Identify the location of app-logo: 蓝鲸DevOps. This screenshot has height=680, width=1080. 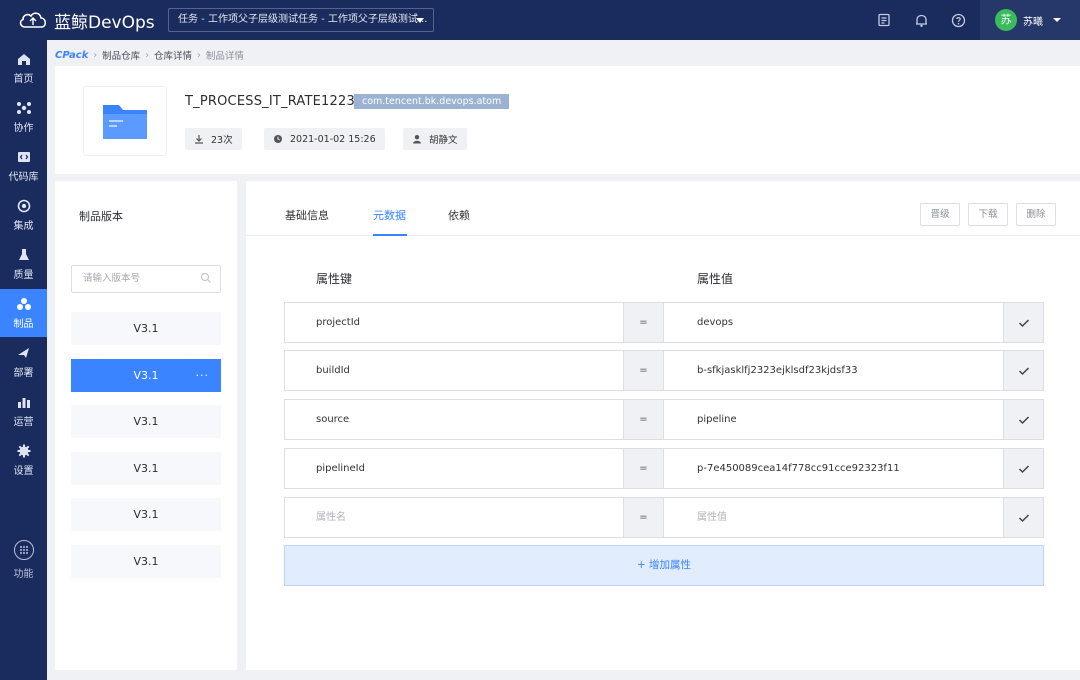
(84, 20).